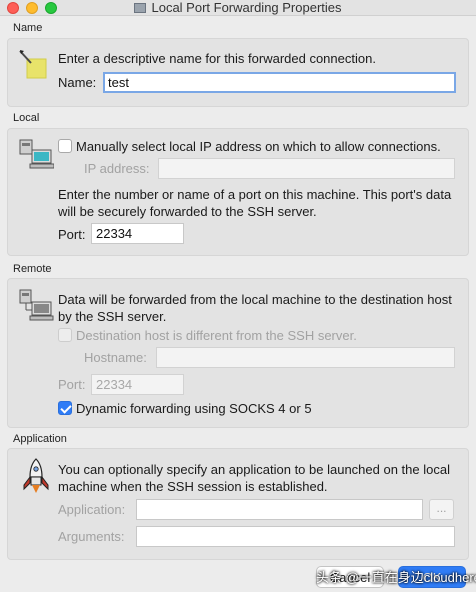  Describe the element at coordinates (36, 154) in the screenshot. I see `computer-icon` at that location.